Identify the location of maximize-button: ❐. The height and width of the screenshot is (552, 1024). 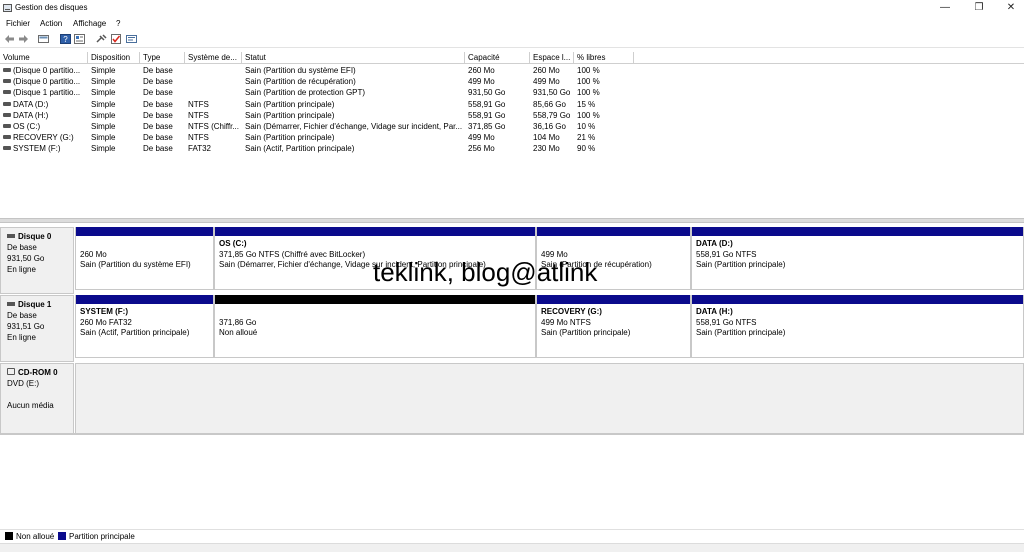
(979, 8).